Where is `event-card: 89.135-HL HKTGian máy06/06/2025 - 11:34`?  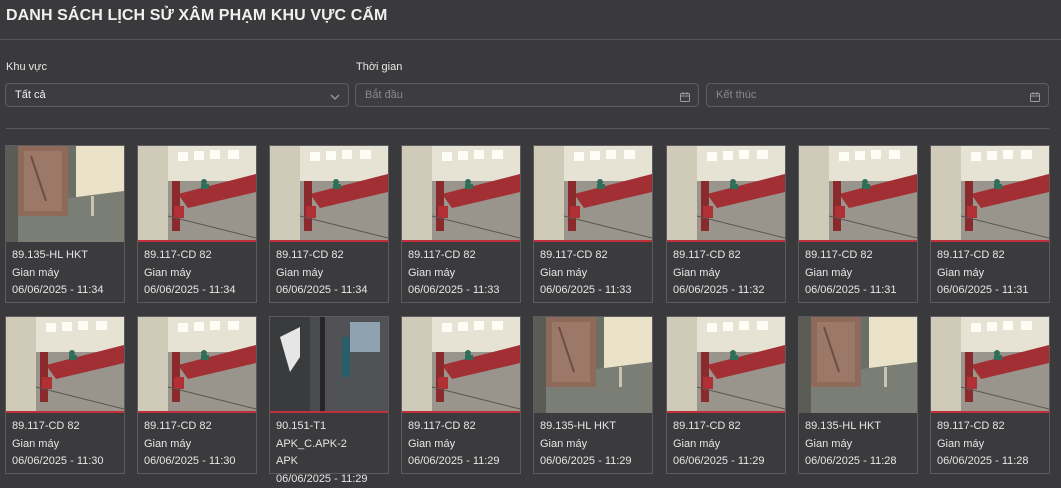
event-card: 89.135-HL HKTGian máy06/06/2025 - 11:34 is located at coordinates (65, 224).